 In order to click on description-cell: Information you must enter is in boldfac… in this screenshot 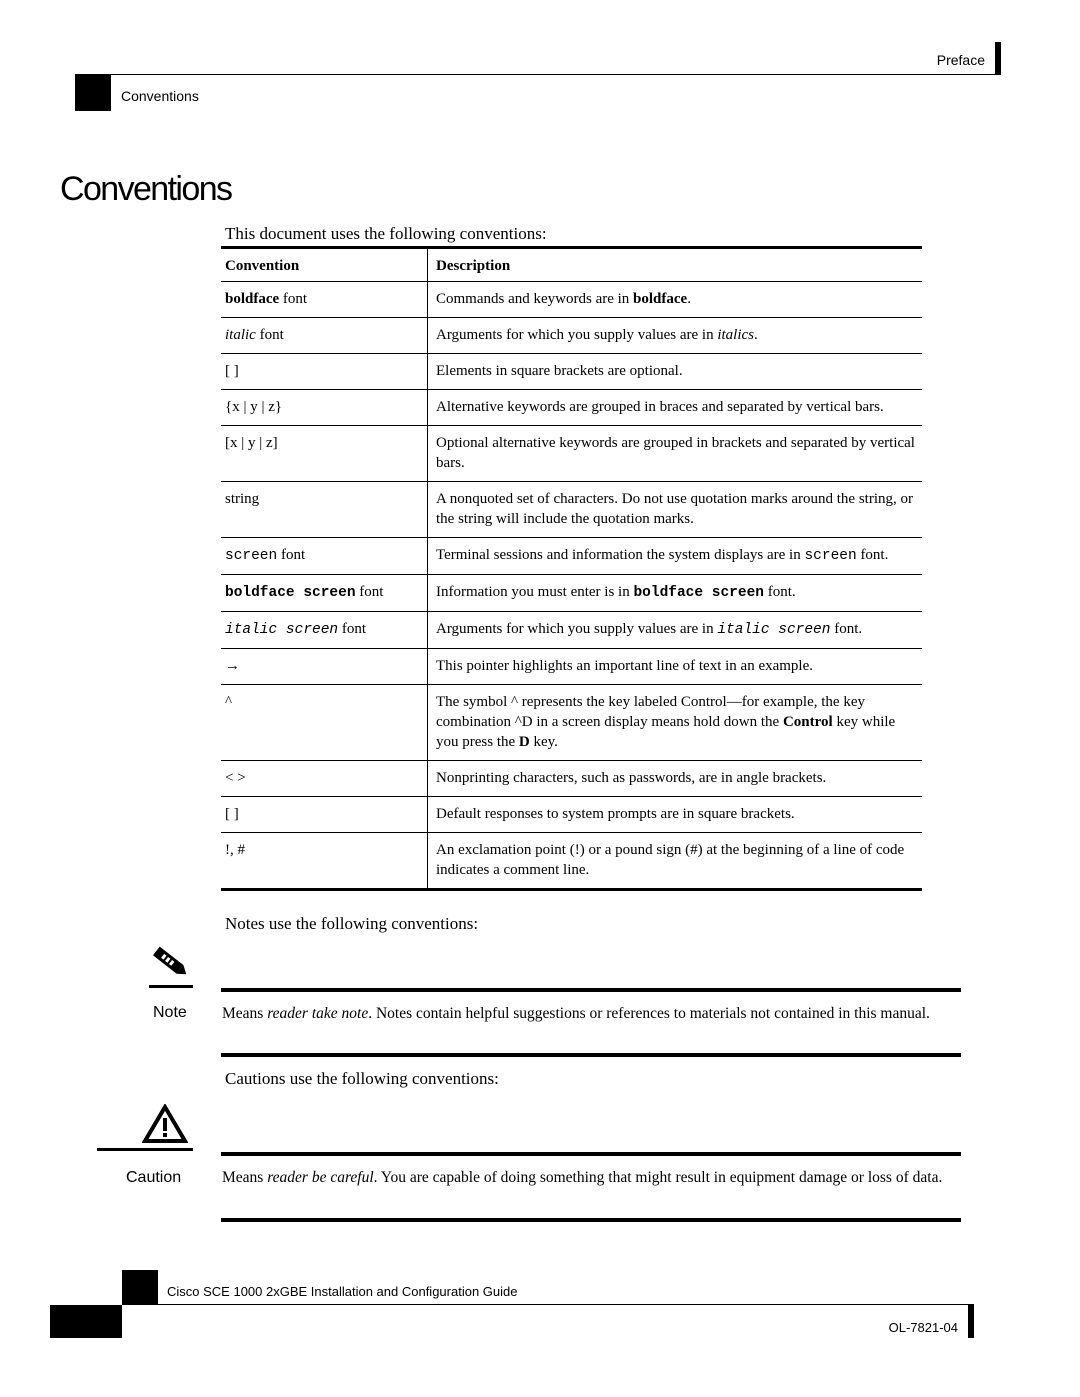, I will do `click(674, 593)`.